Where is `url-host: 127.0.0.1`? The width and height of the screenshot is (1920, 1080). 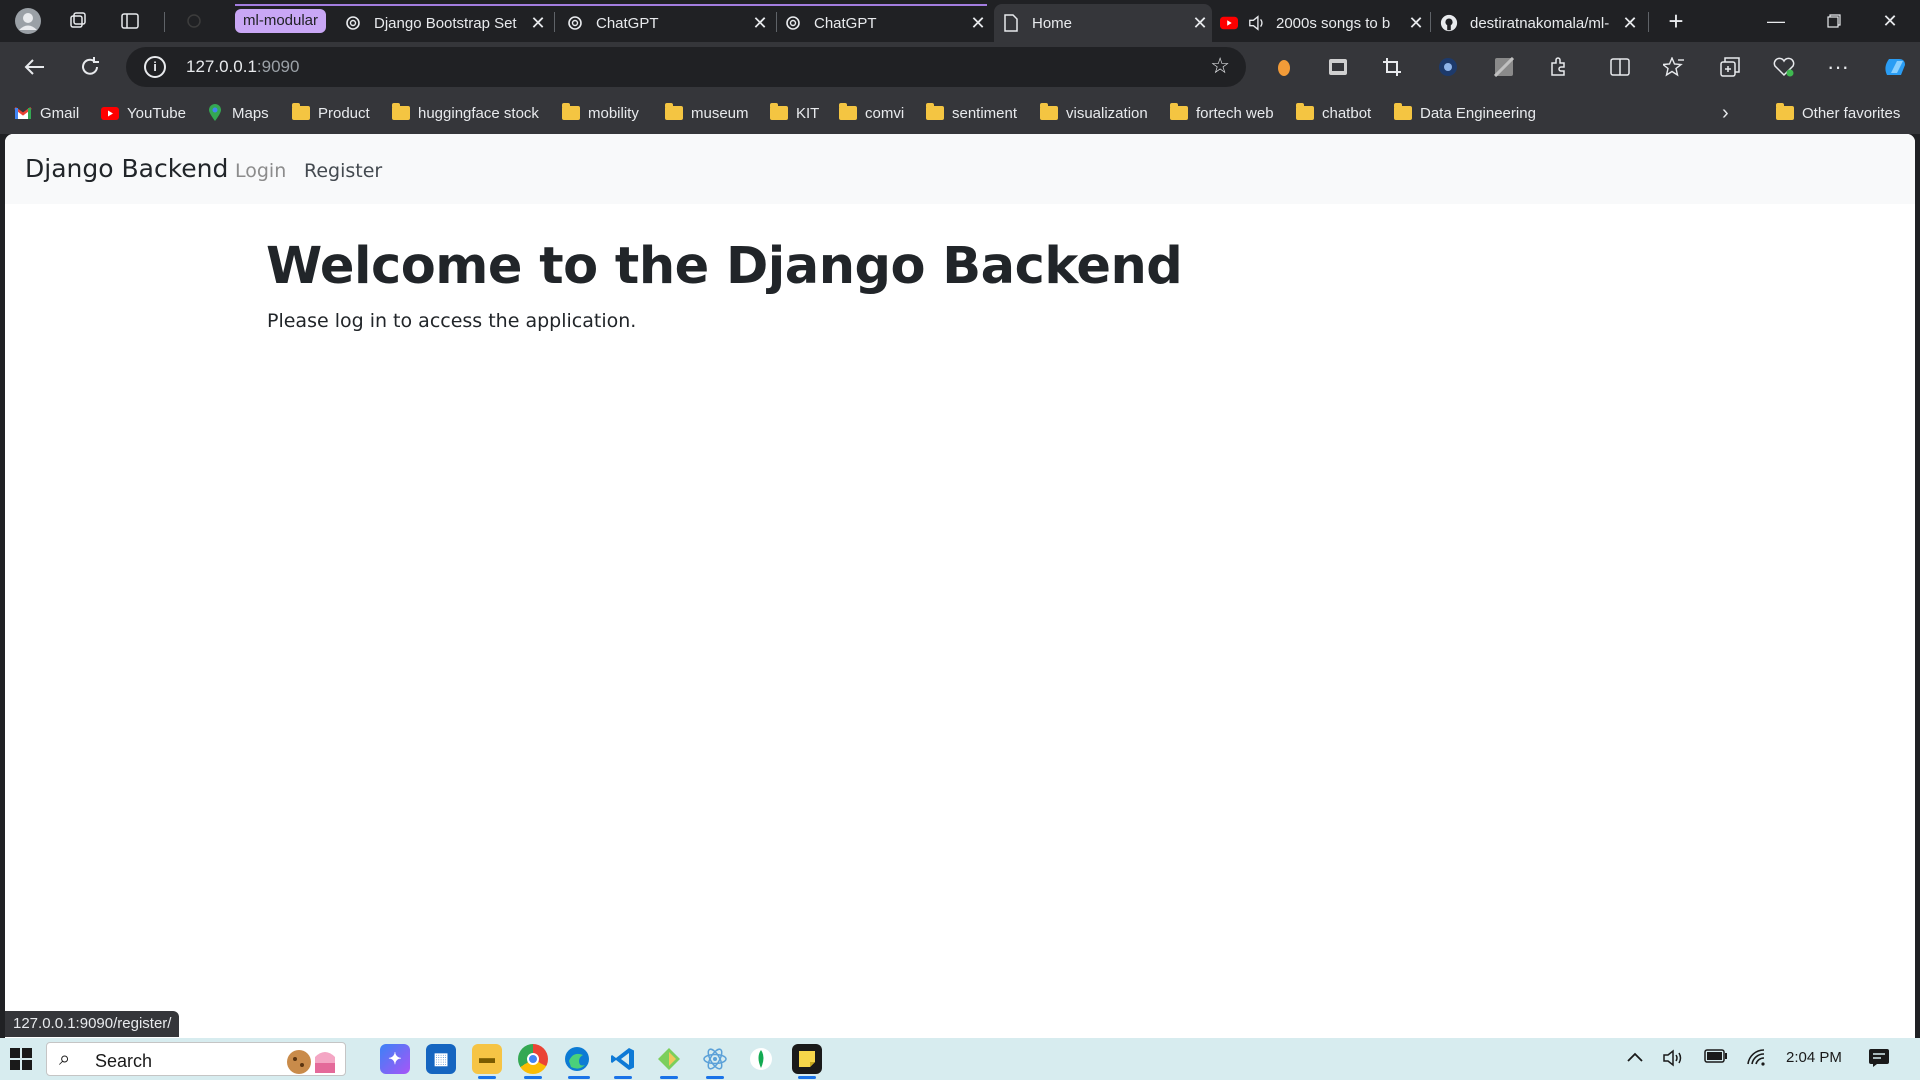 url-host: 127.0.0.1 is located at coordinates (221, 66).